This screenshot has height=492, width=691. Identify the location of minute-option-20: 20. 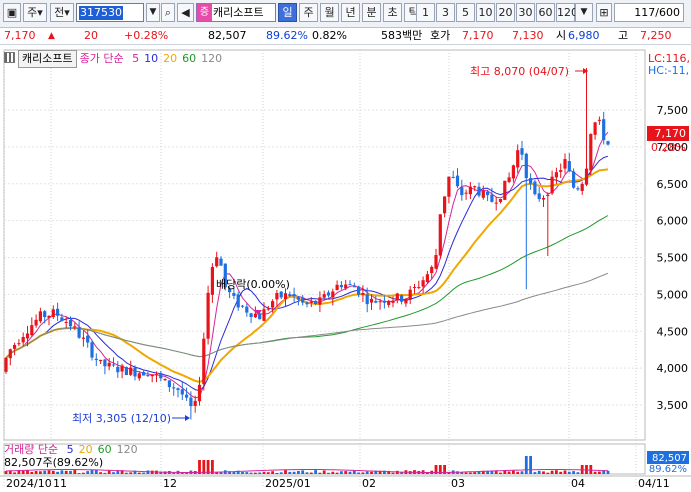
(505, 12).